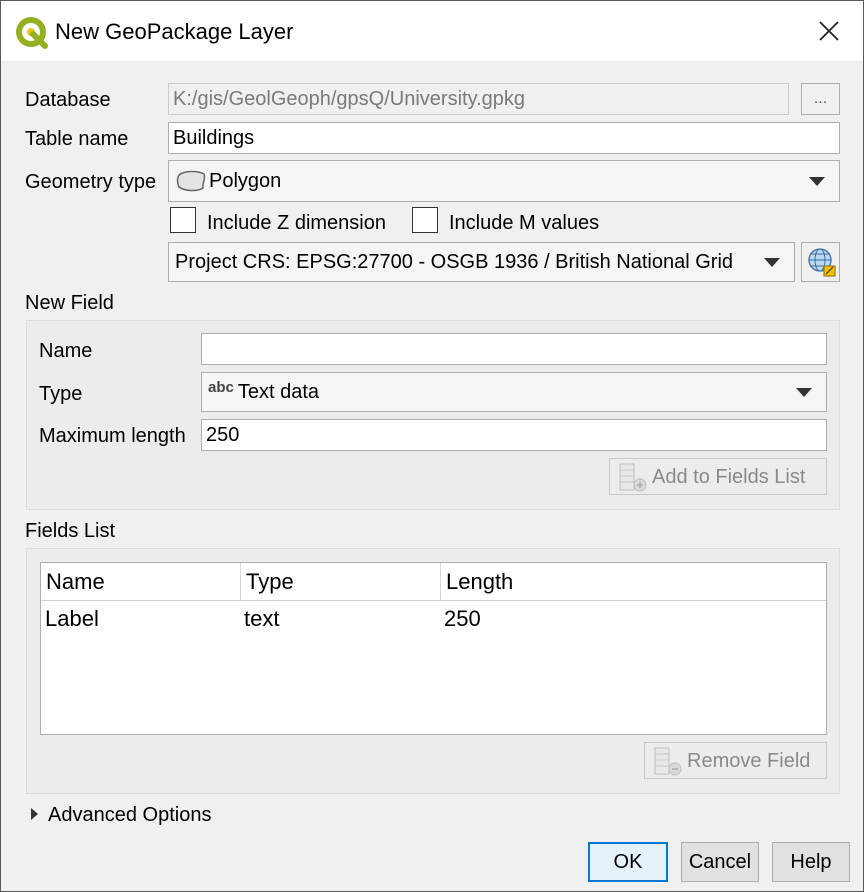 This screenshot has height=892, width=864. I want to click on max-length-input: 250, so click(514, 435).